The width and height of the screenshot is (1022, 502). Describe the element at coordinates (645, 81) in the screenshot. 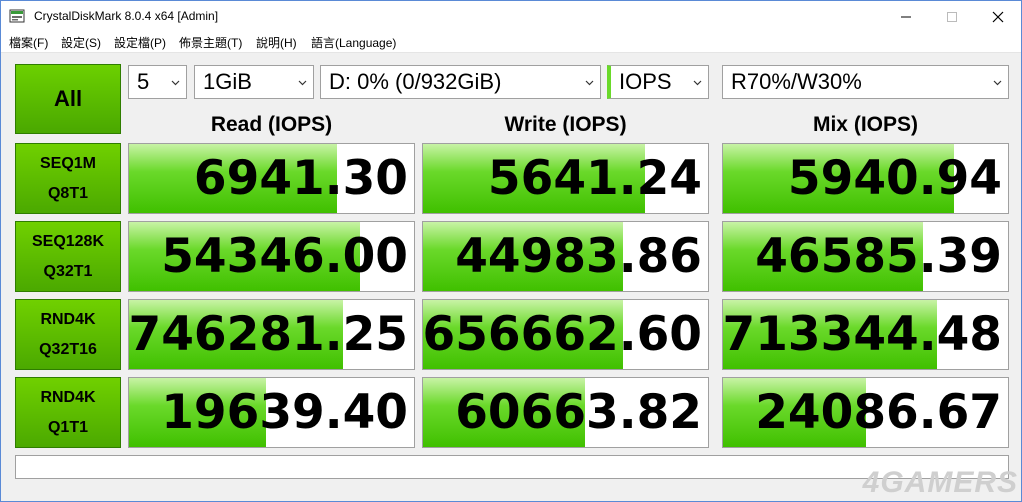

I see `unit-value: IOPS` at that location.